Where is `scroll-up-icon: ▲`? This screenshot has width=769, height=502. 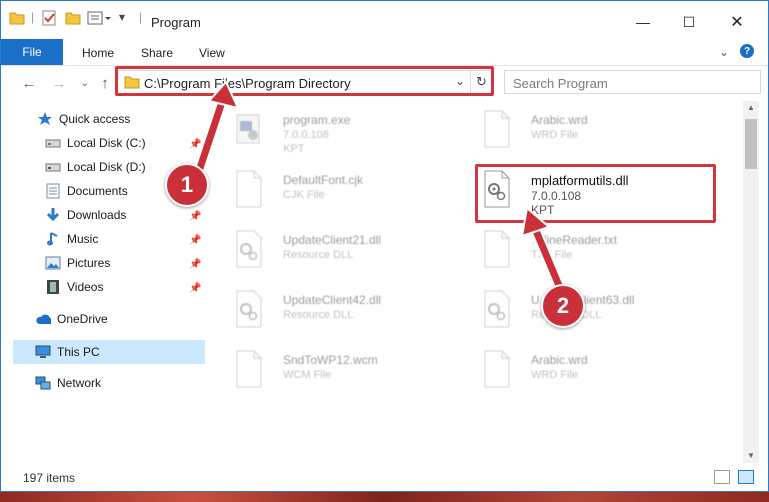 scroll-up-icon: ▲ is located at coordinates (751, 107).